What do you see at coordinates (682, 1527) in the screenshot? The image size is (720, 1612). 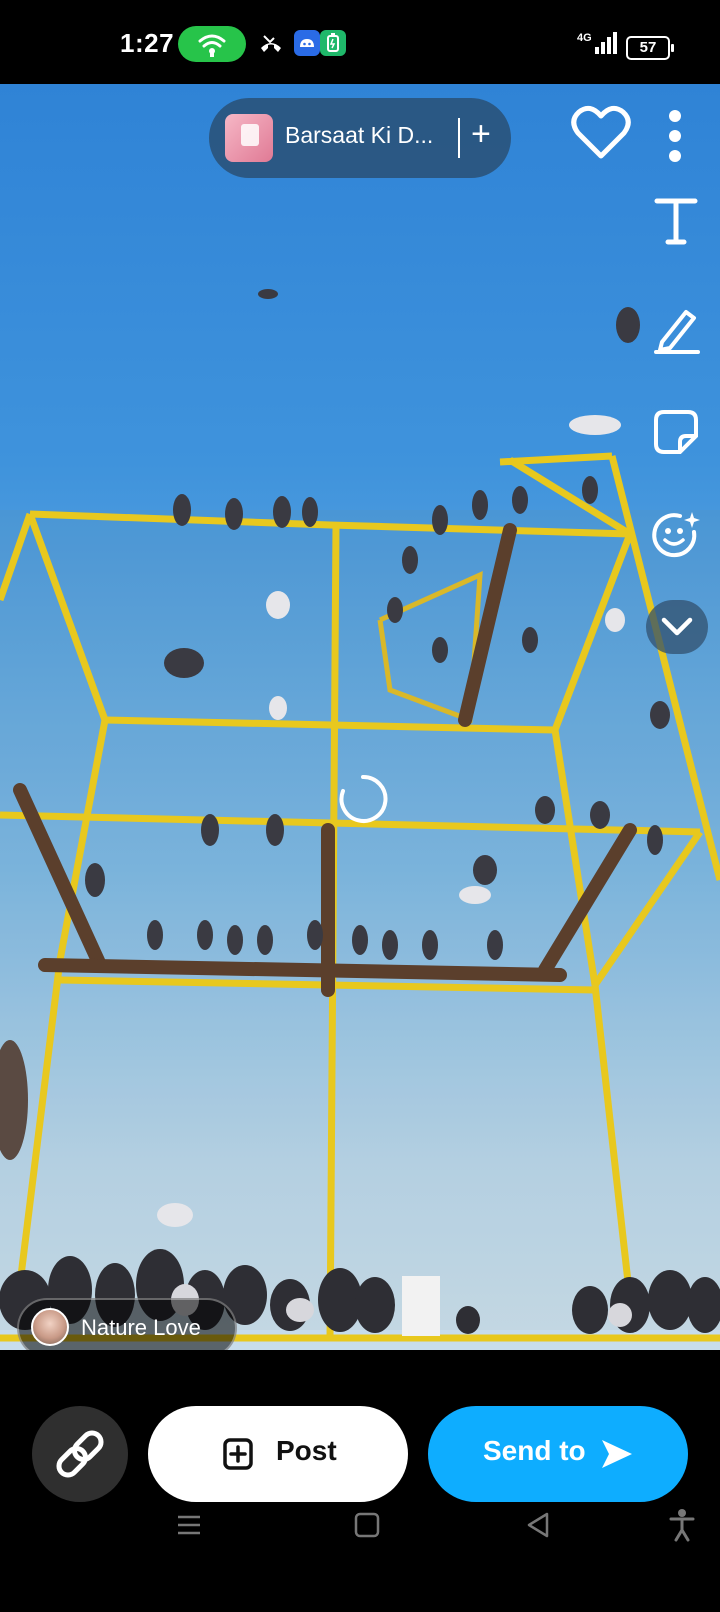 I see `accessibility-icon` at bounding box center [682, 1527].